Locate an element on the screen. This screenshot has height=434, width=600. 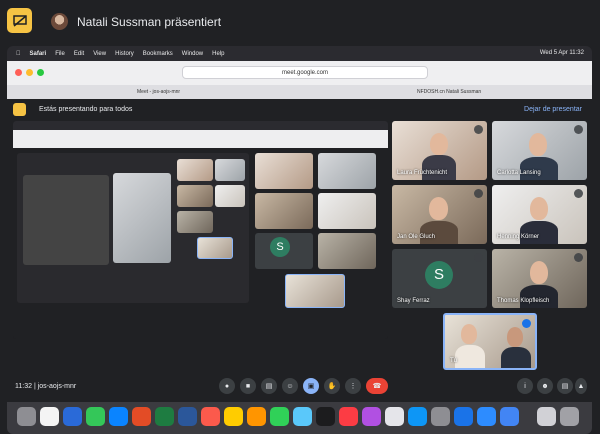
photos-icon is located at coordinates (302, 416).